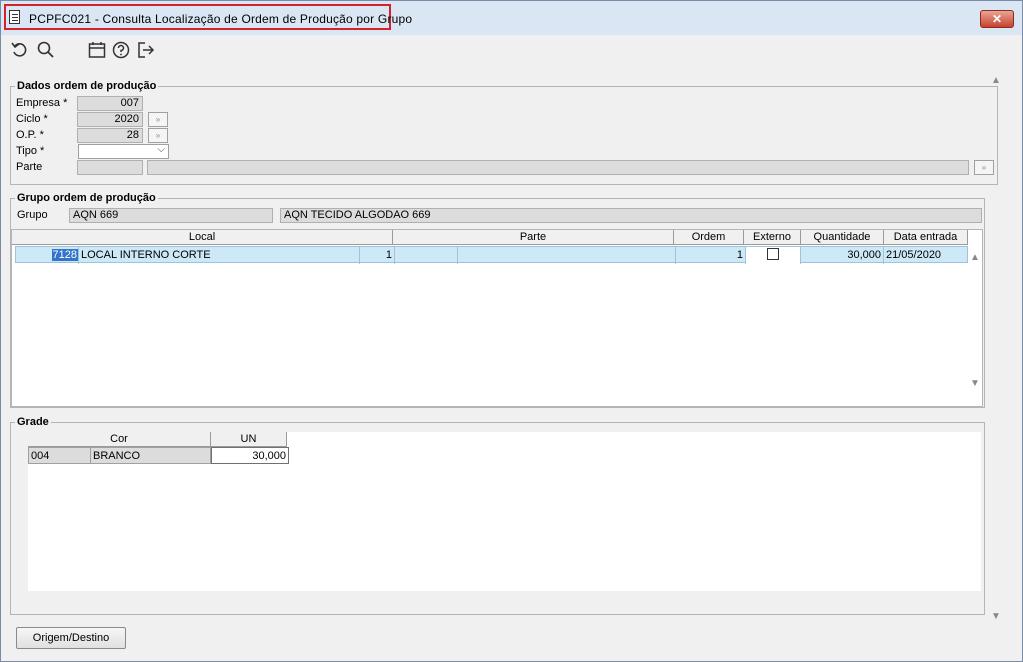 The width and height of the screenshot is (1023, 662). What do you see at coordinates (59, 455) in the screenshot?
I see `cor-code-cell: 004` at bounding box center [59, 455].